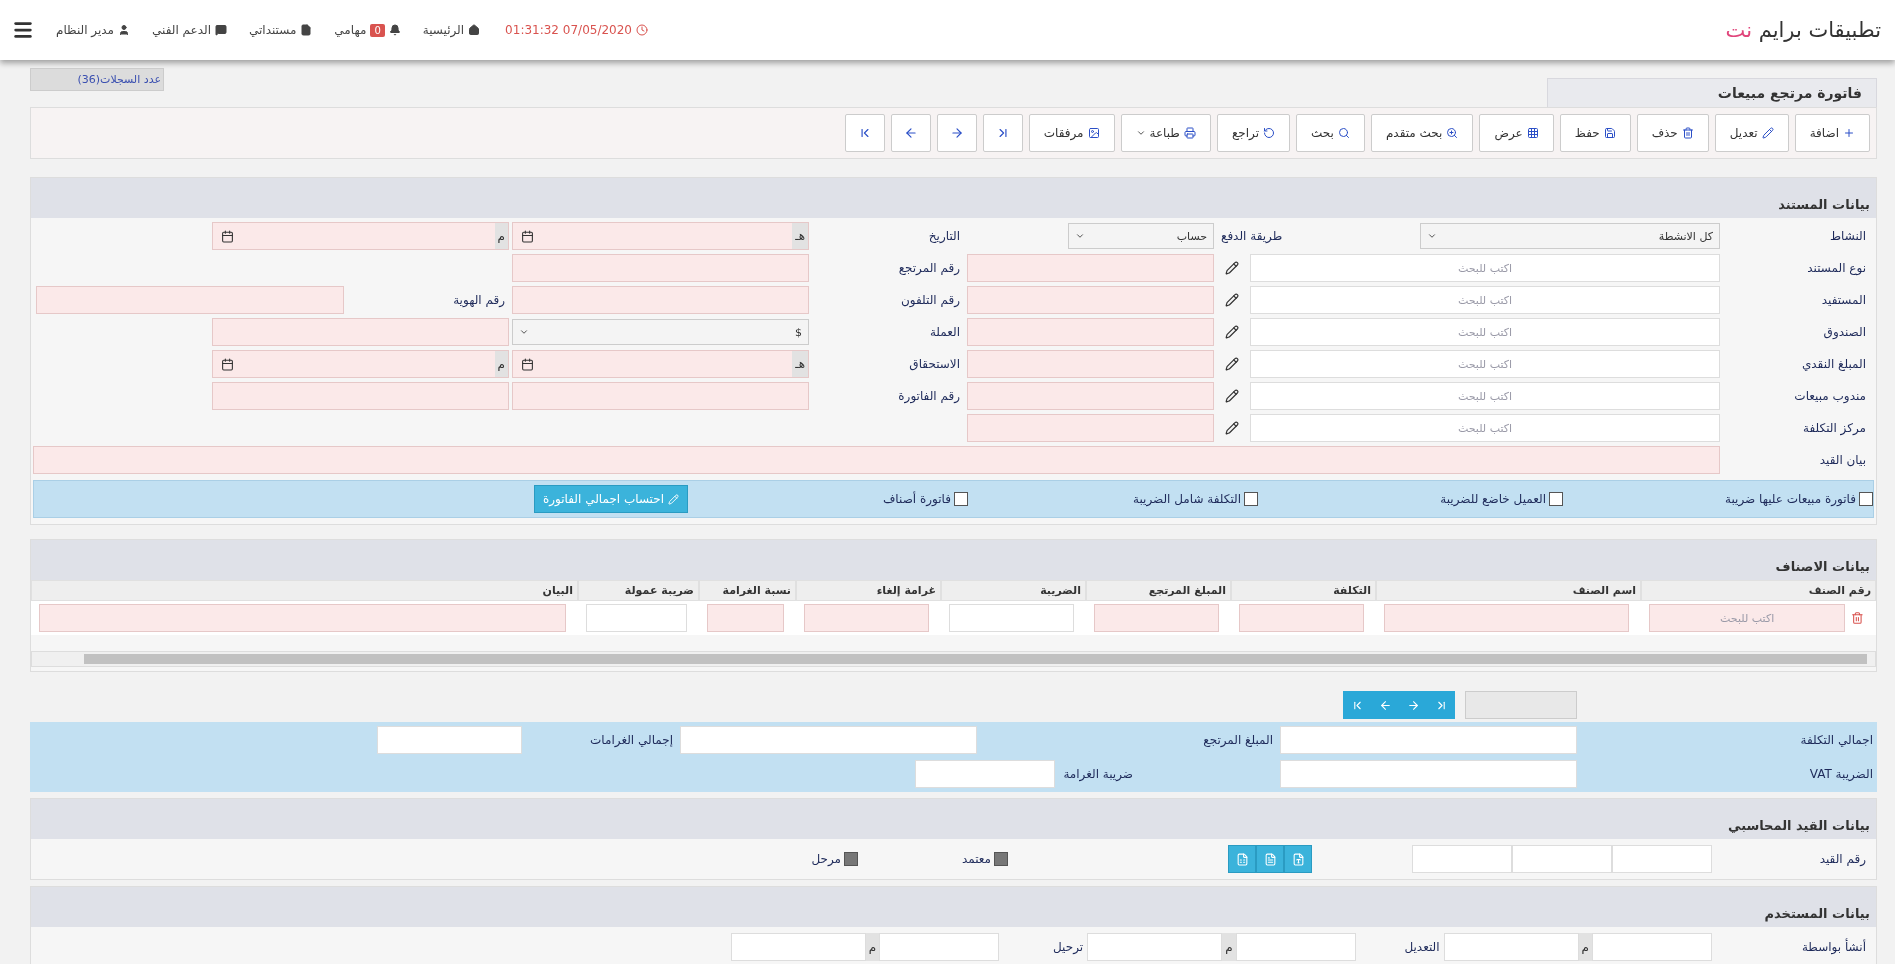 This screenshot has height=964, width=1895. What do you see at coordinates (1068, 947) in the screenshot?
I see `field-label: ترحيل` at bounding box center [1068, 947].